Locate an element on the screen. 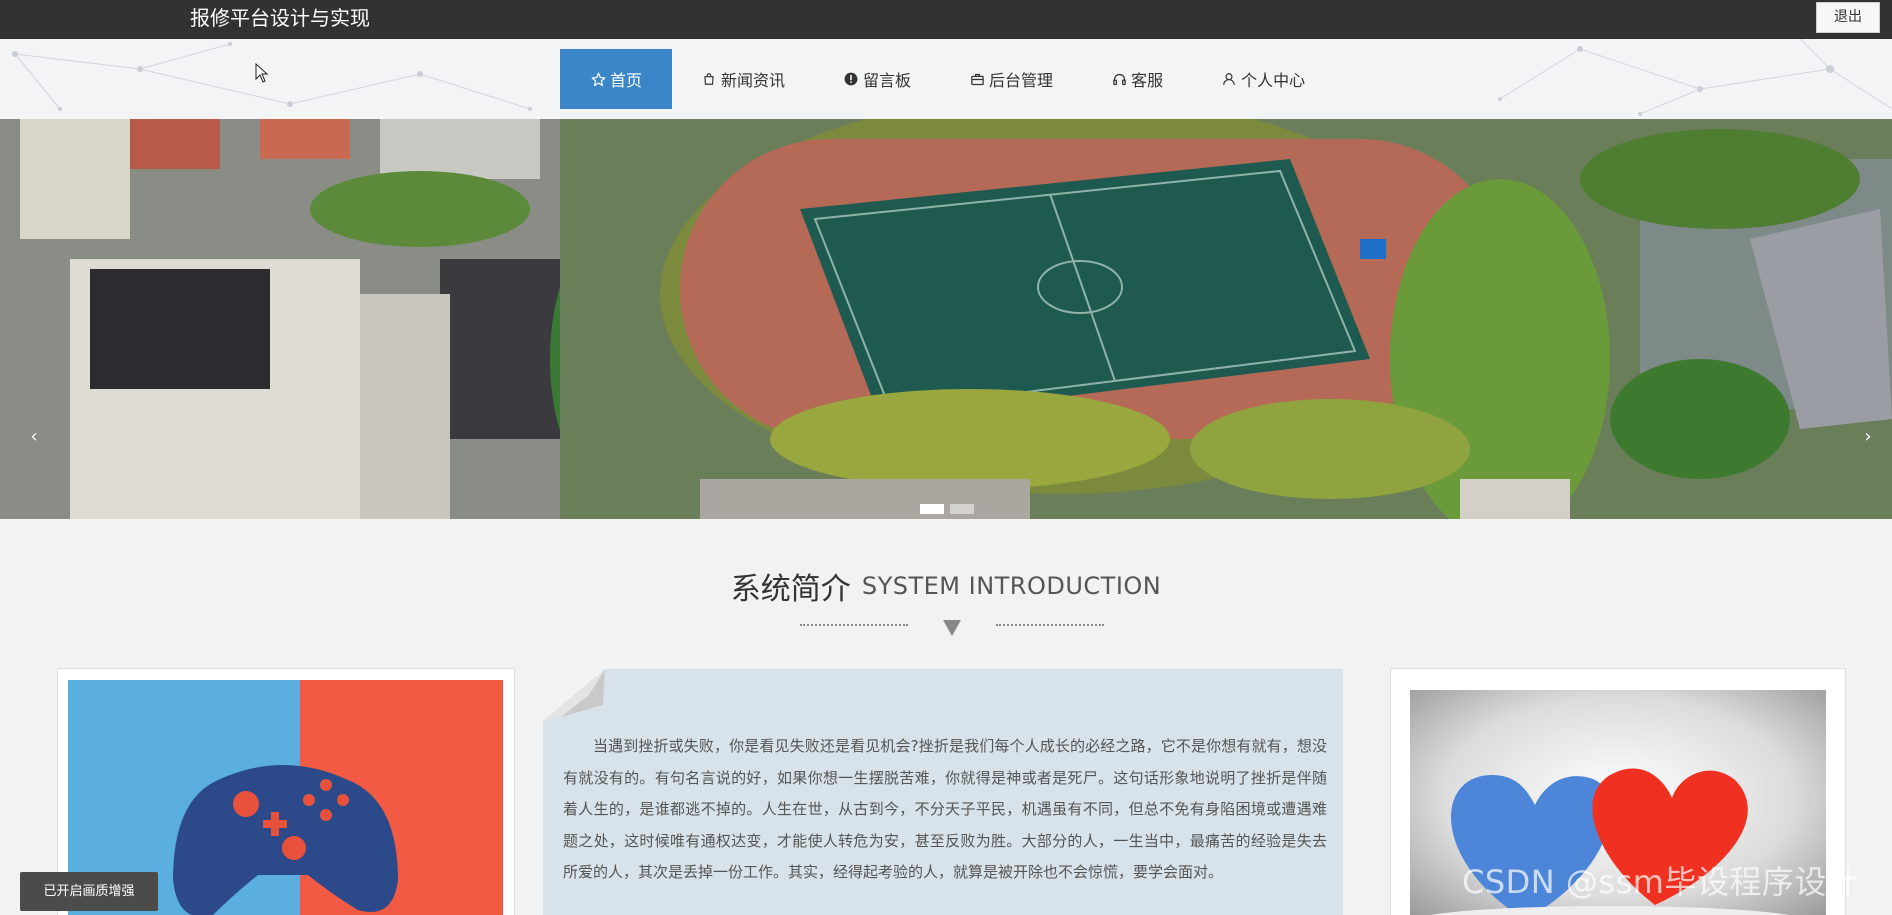 This screenshot has width=1892, height=915. chevron-right-icon: › is located at coordinates (1868, 436).